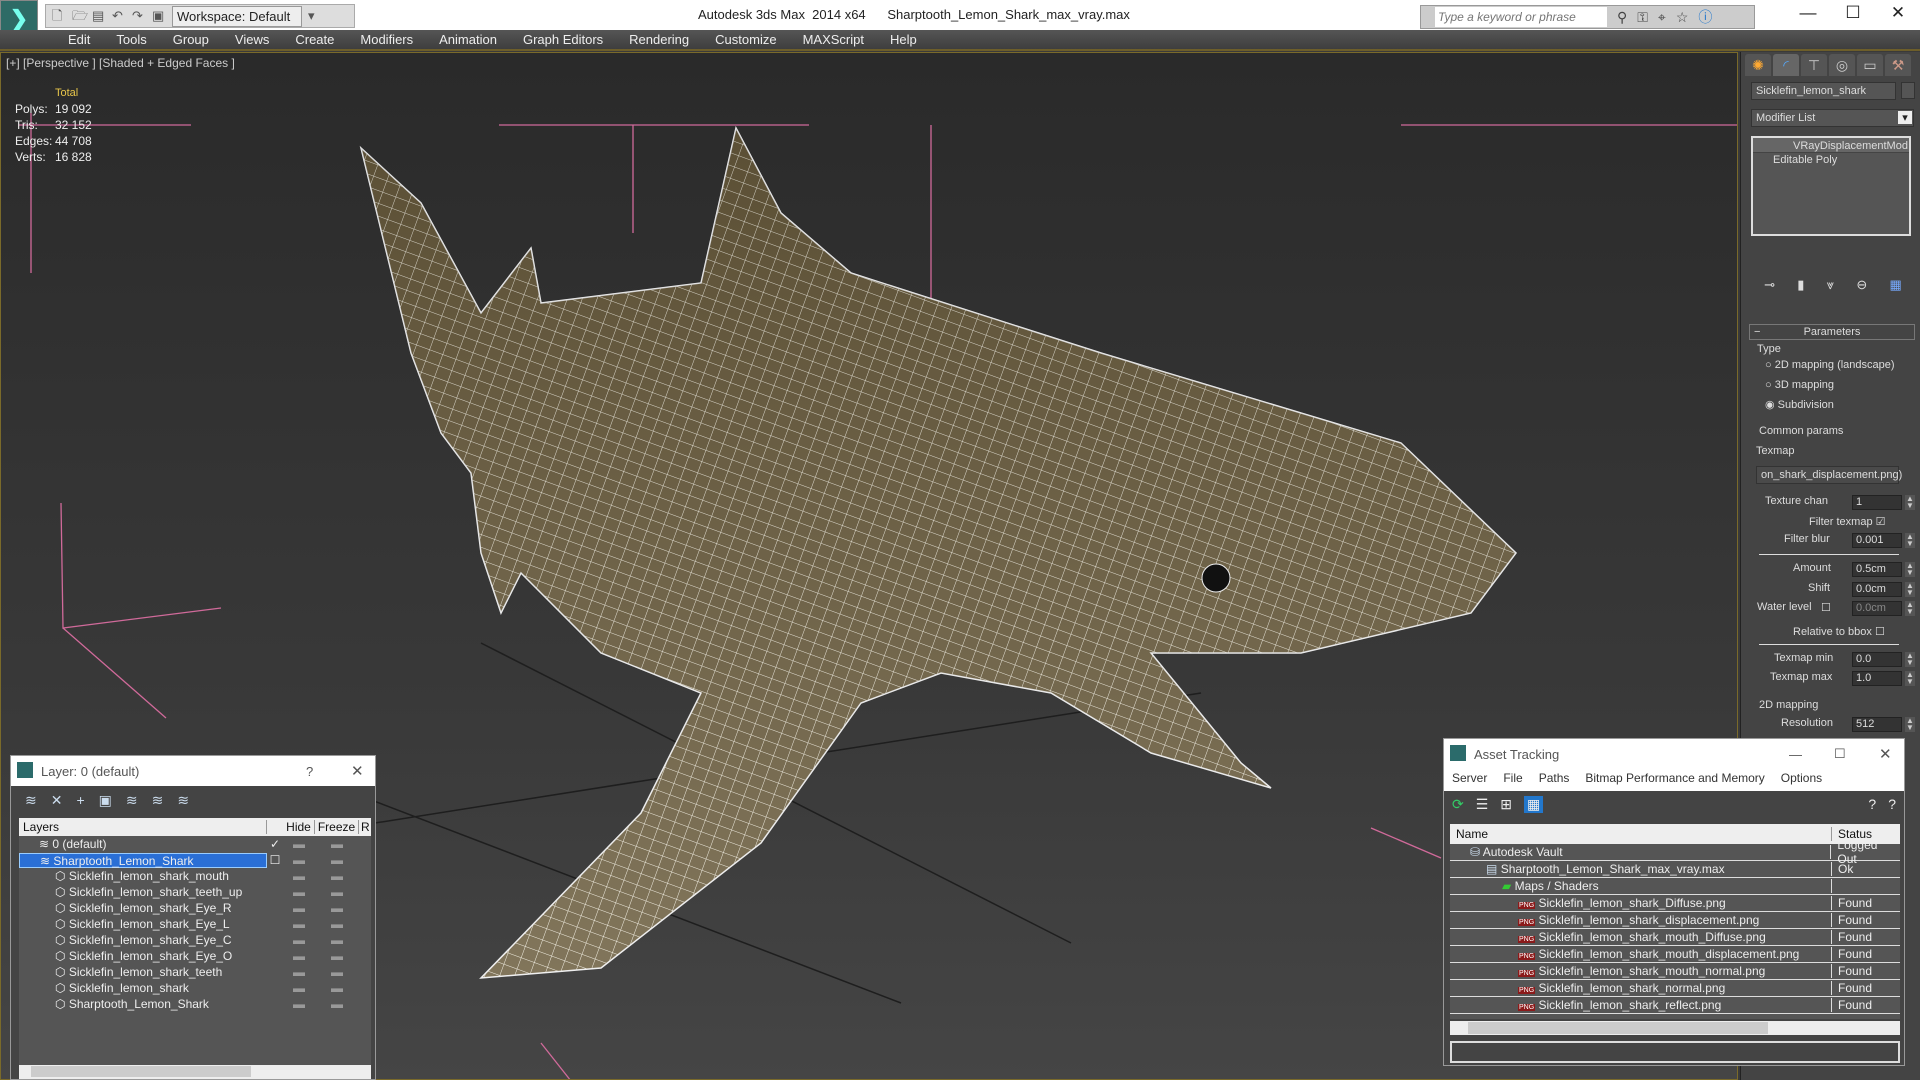 The width and height of the screenshot is (1920, 1080). Describe the element at coordinates (903, 39) in the screenshot. I see `menu-help: Help` at that location.